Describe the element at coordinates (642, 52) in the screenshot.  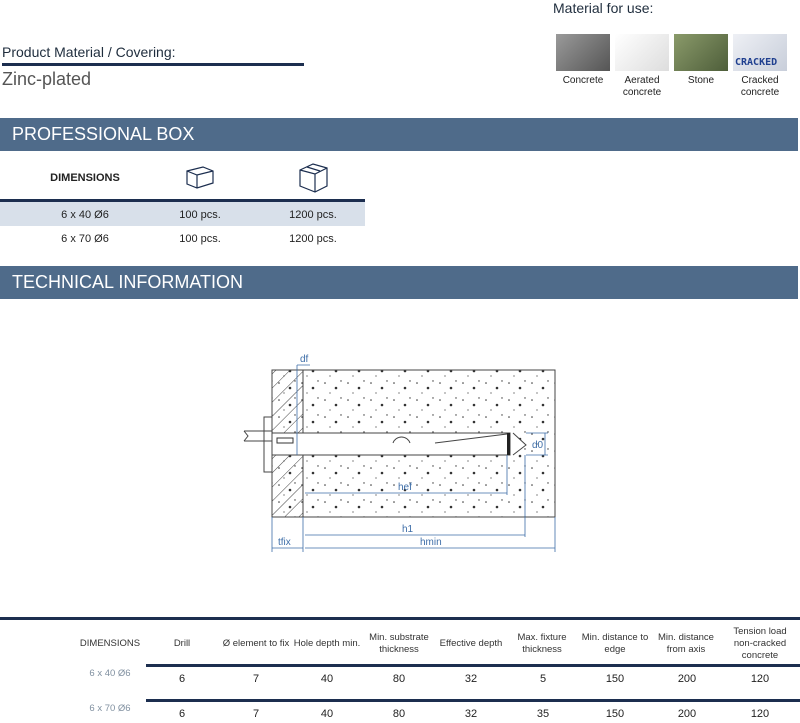
I see `aerated-concrete-image` at that location.